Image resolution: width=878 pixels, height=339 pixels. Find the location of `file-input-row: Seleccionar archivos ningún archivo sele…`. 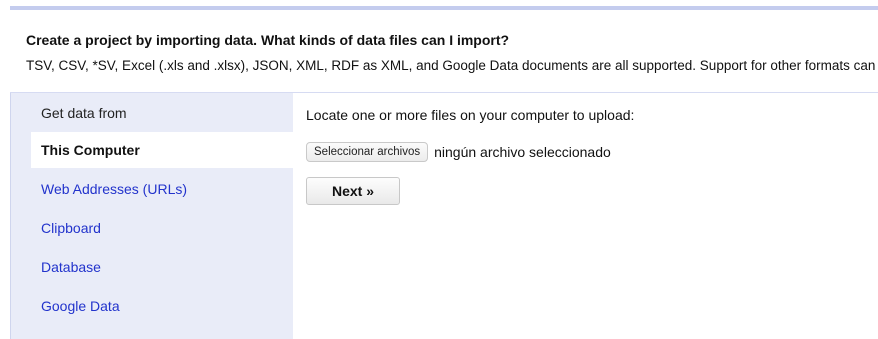

file-input-row: Seleccionar archivos ningún archivo sele… is located at coordinates (458, 152).